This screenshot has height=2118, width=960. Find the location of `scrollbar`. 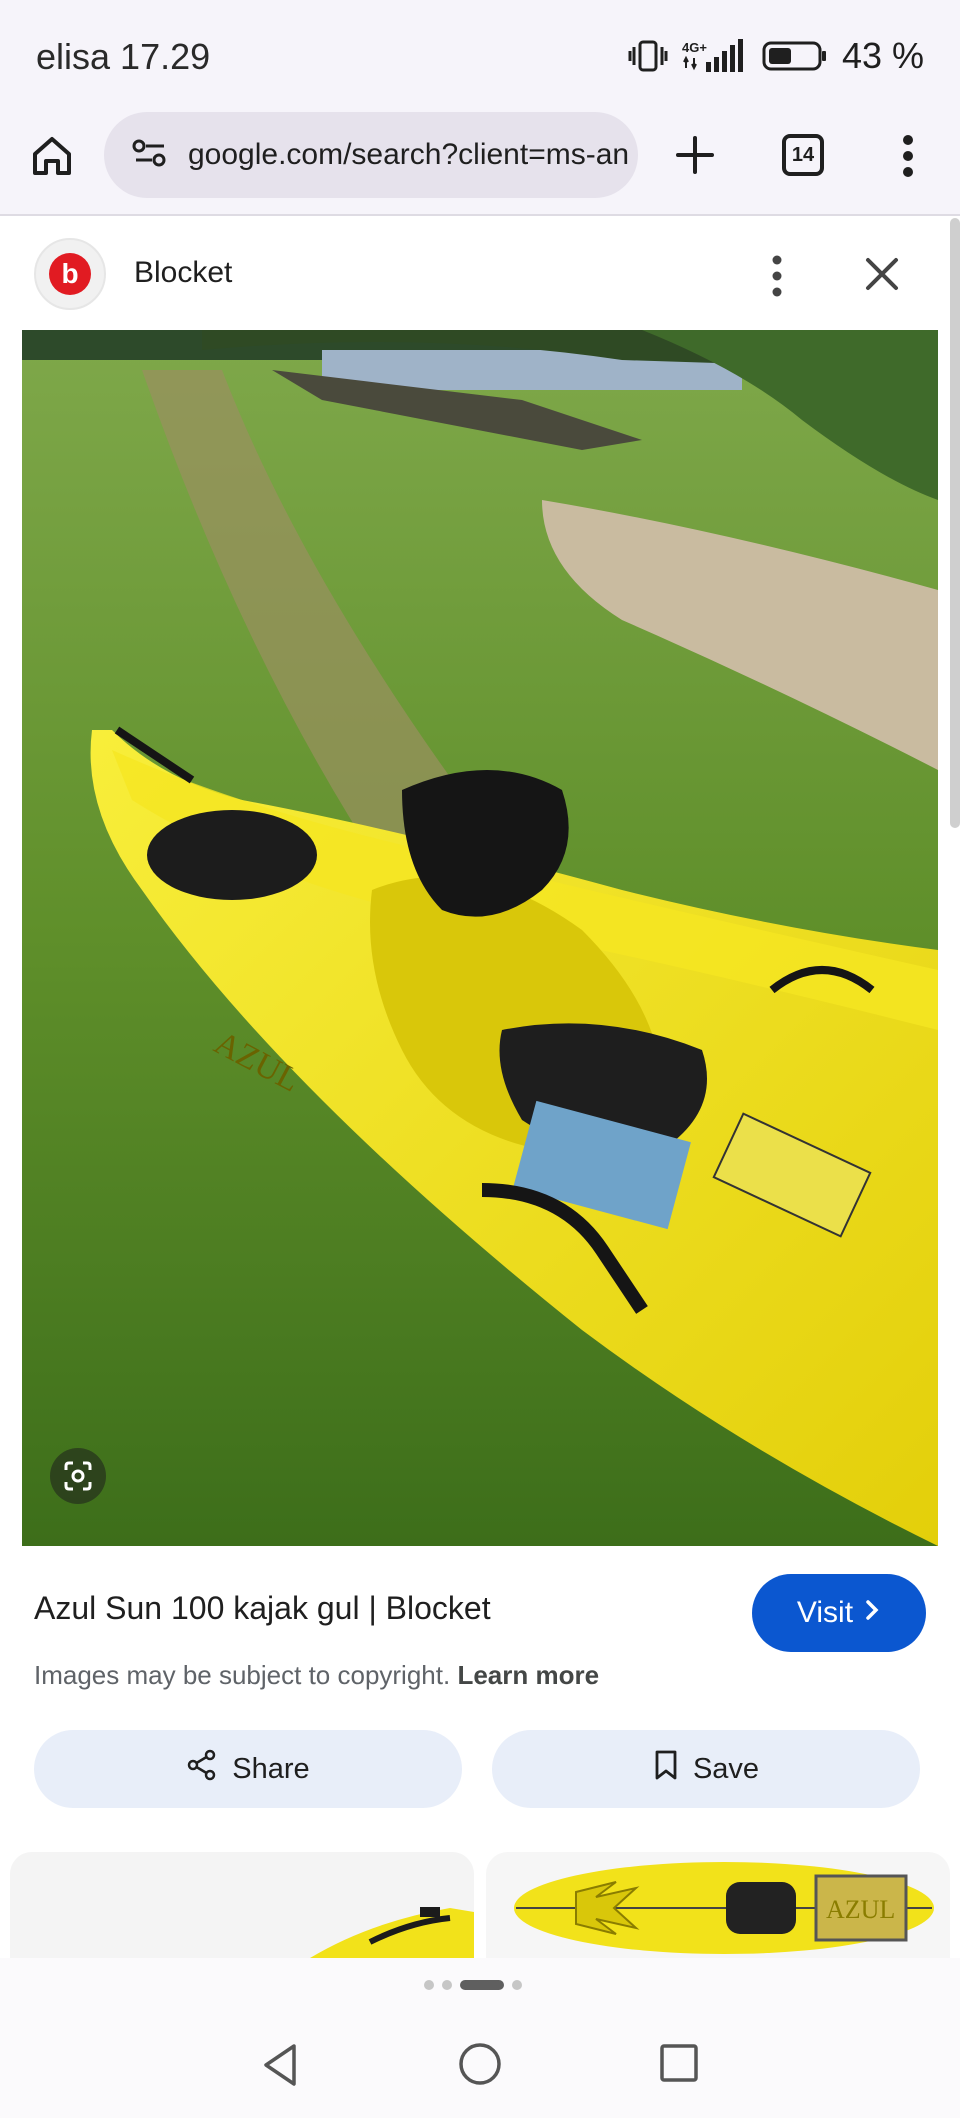

scrollbar is located at coordinates (955, 523).